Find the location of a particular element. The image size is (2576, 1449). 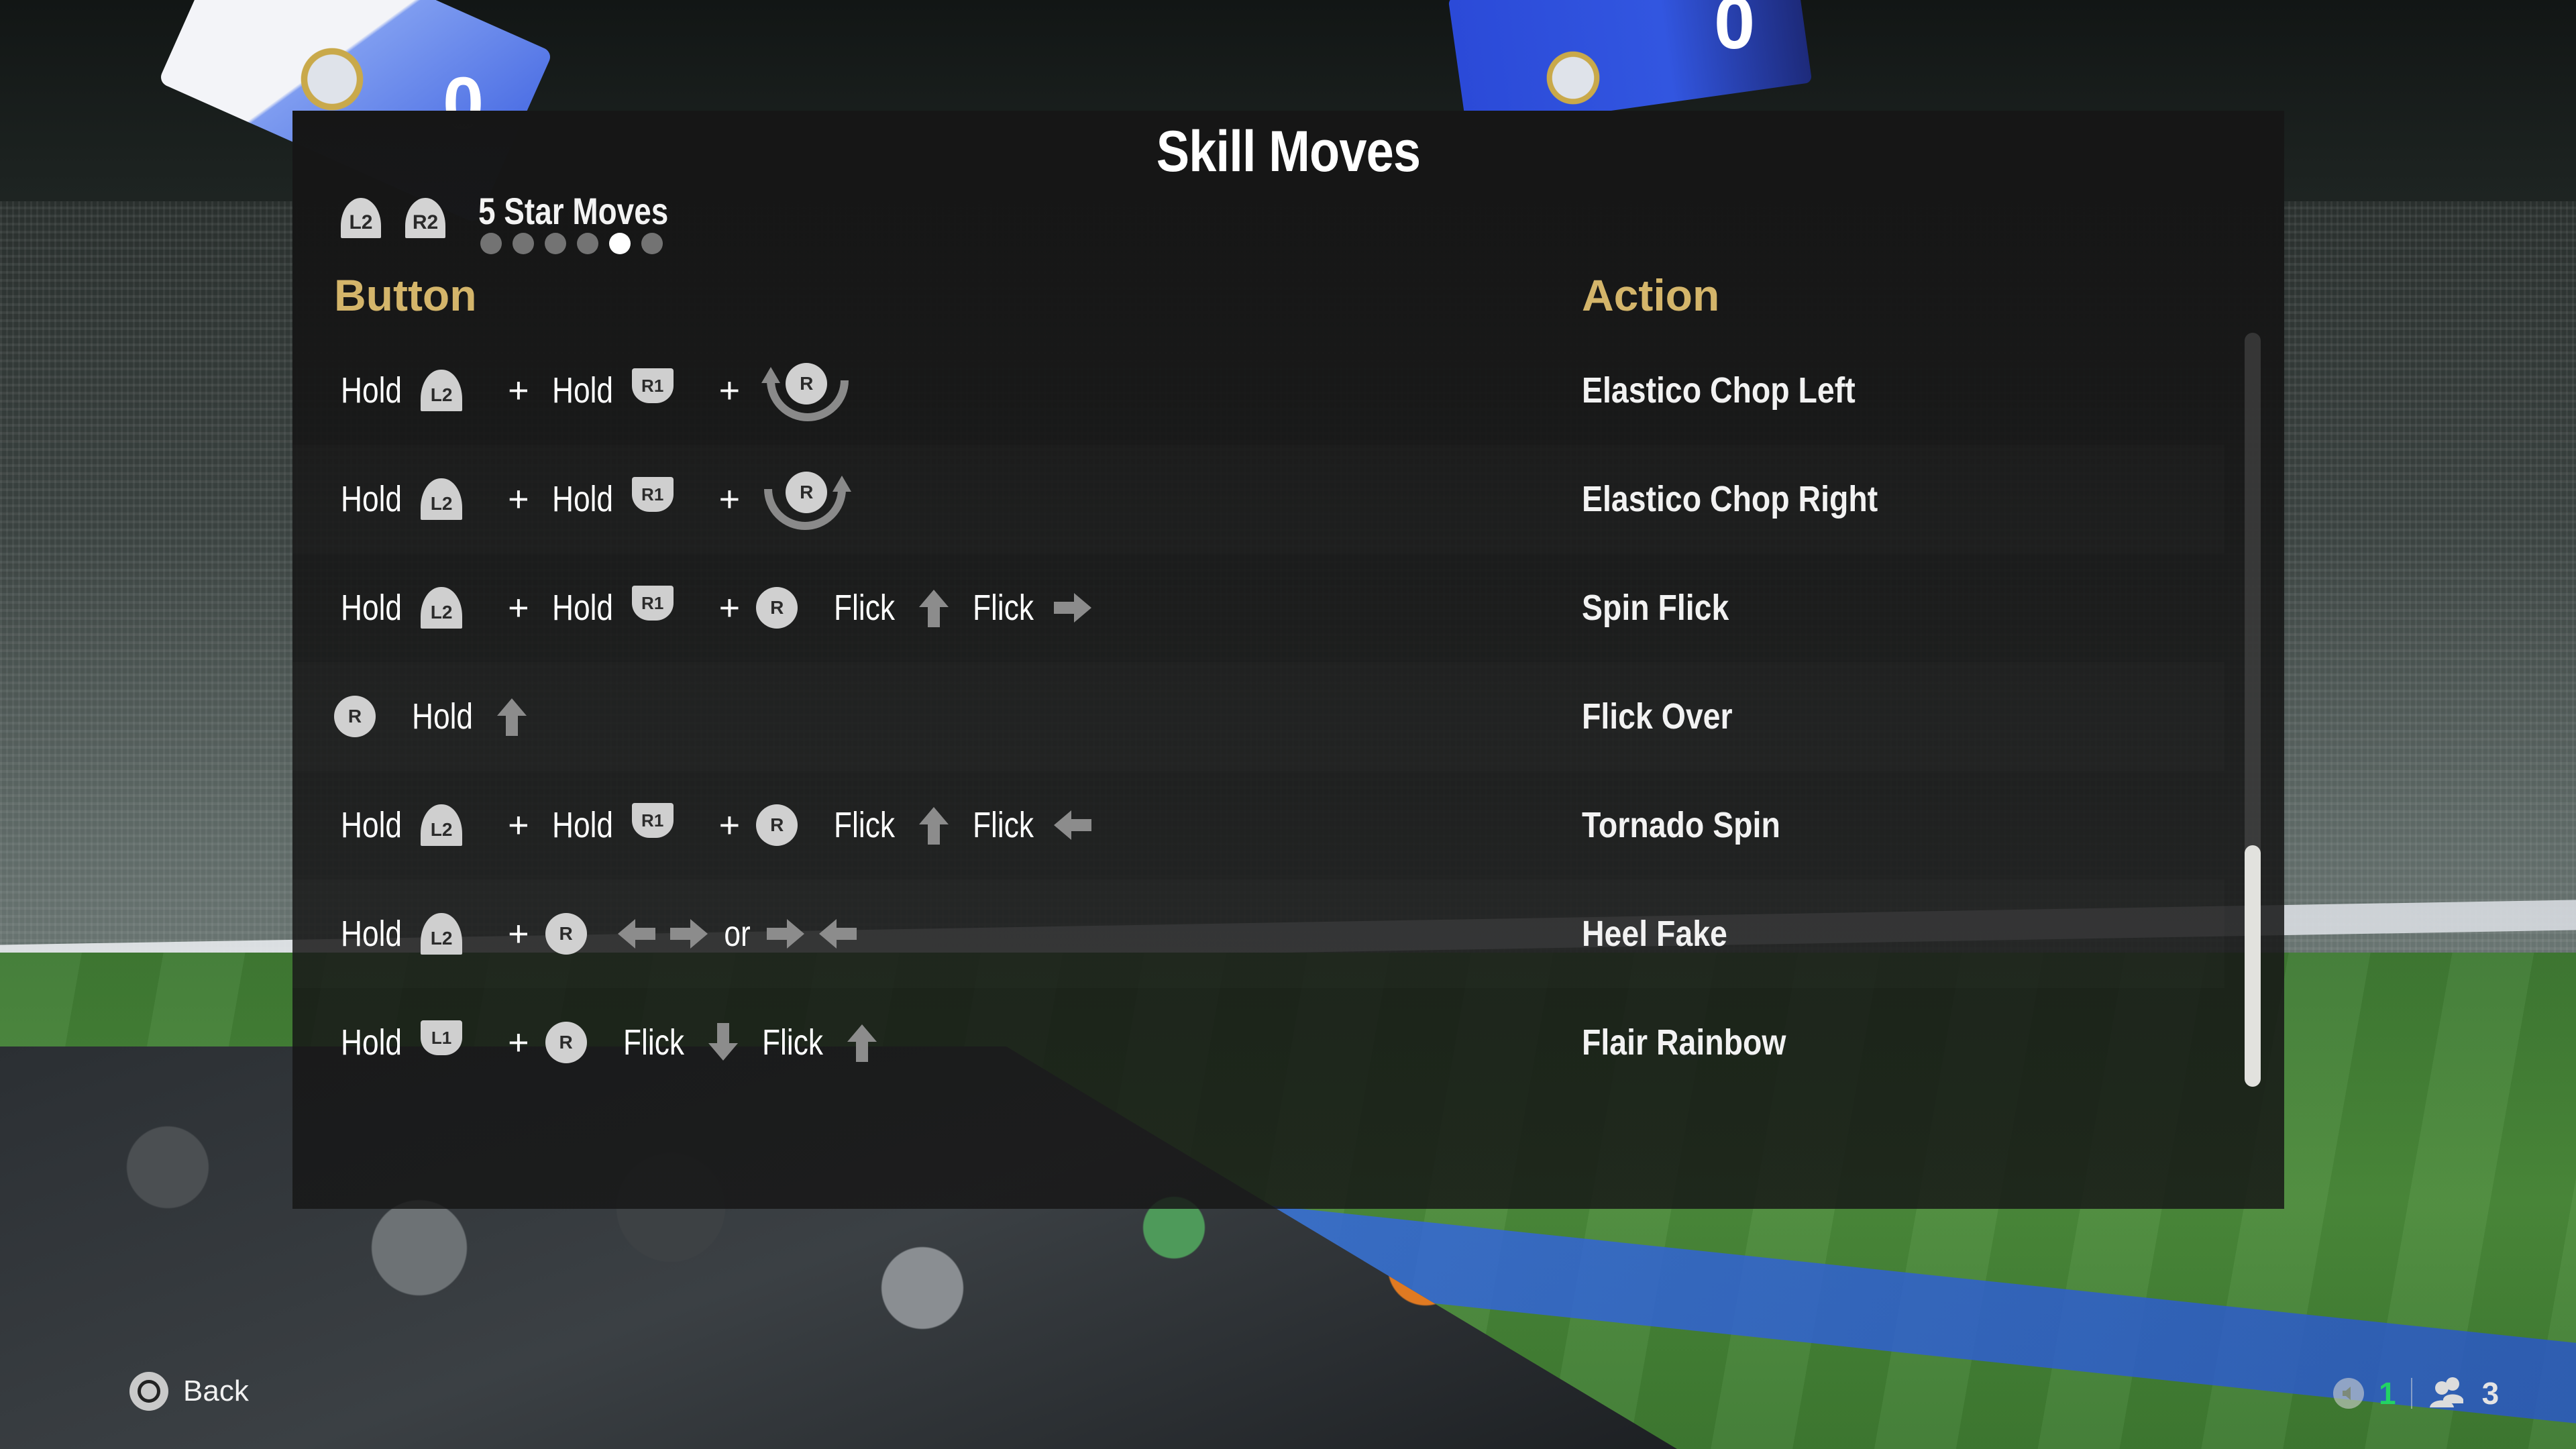

party-count: 3 is located at coordinates (2490, 1393).